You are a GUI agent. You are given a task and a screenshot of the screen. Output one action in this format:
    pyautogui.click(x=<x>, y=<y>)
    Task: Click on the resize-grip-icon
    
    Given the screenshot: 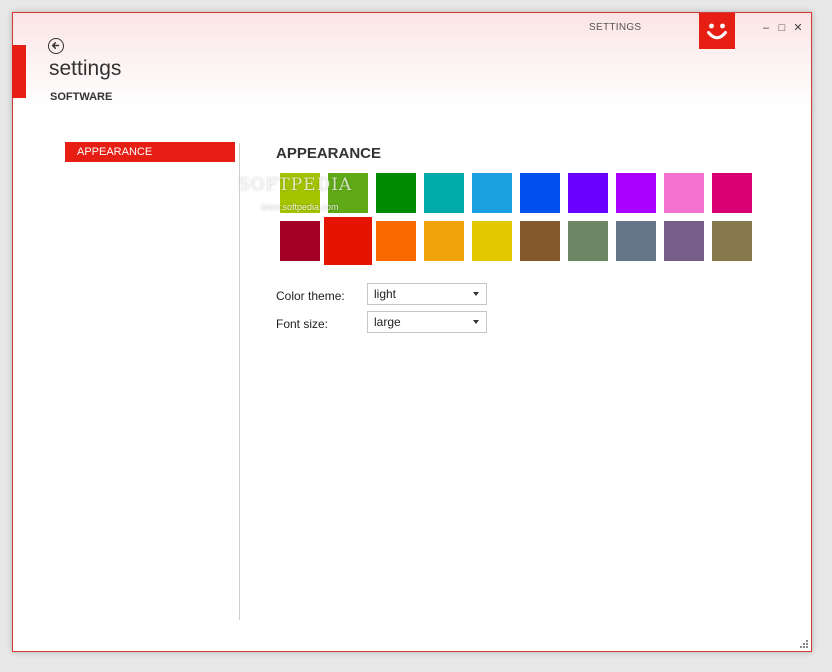 What is the action you would take?
    pyautogui.click(x=804, y=644)
    